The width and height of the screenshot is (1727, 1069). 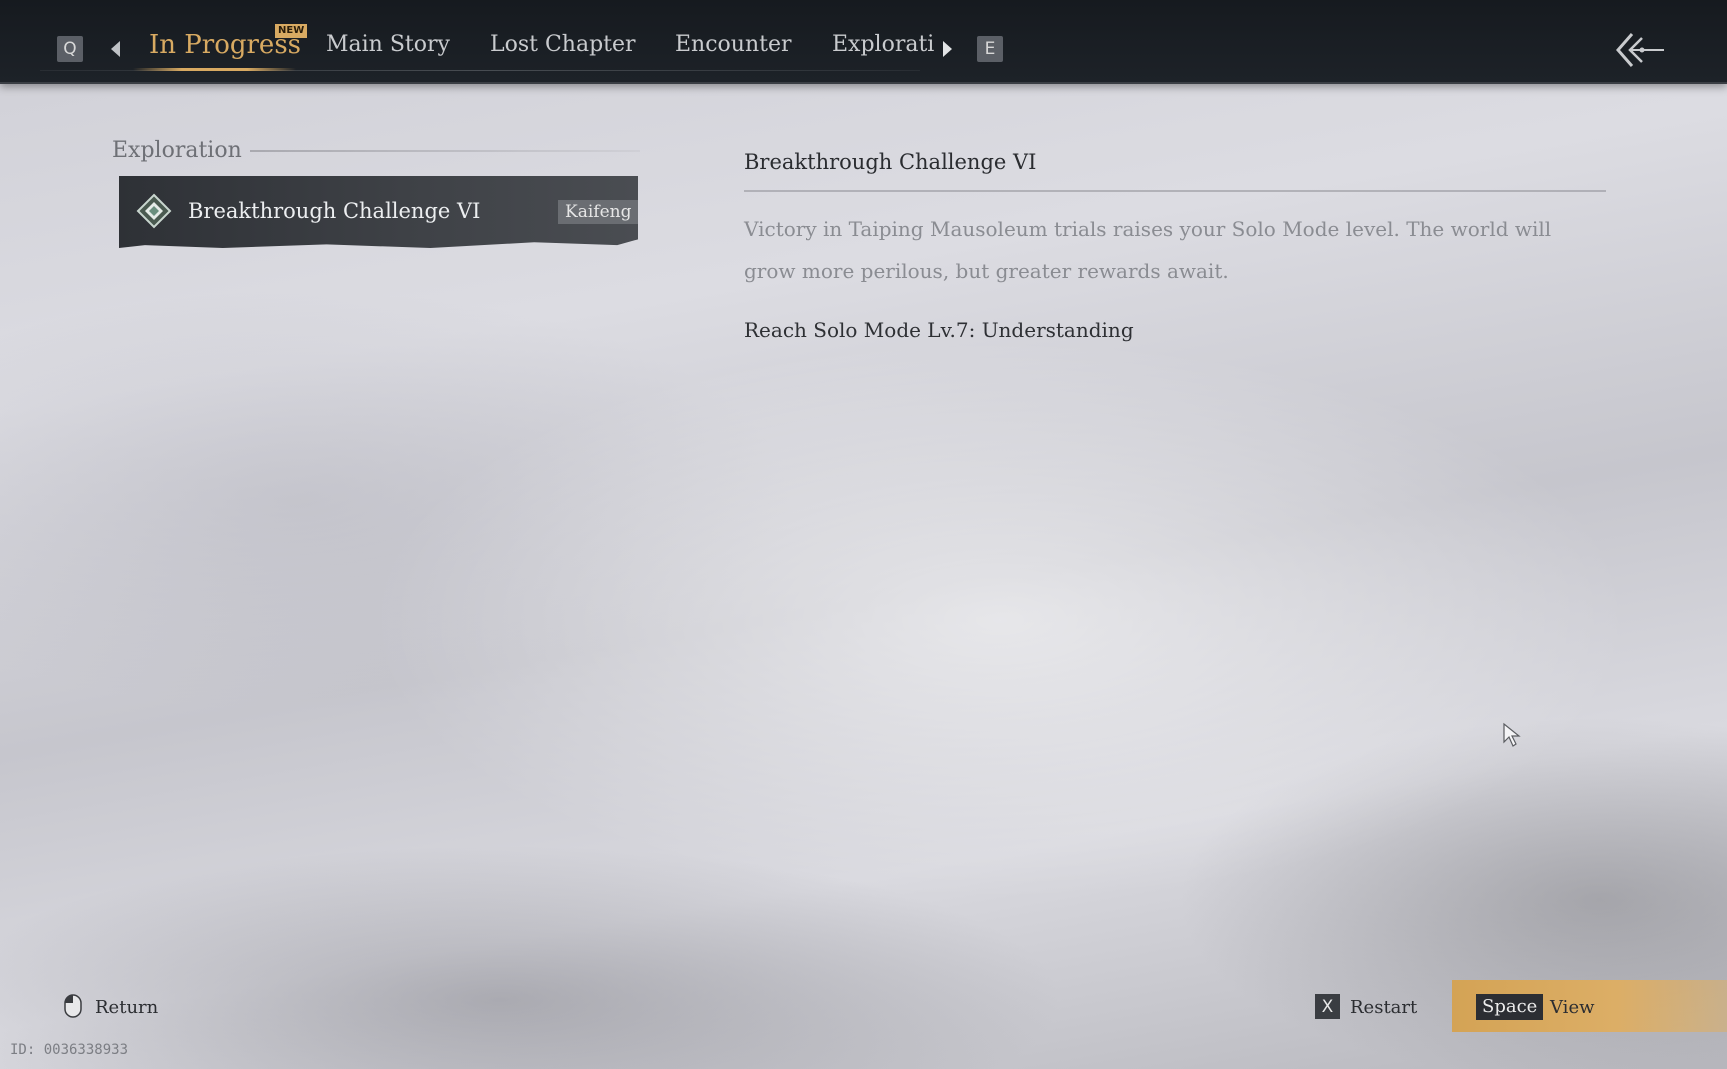 What do you see at coordinates (214, 69) in the screenshot?
I see `active-tab-underline` at bounding box center [214, 69].